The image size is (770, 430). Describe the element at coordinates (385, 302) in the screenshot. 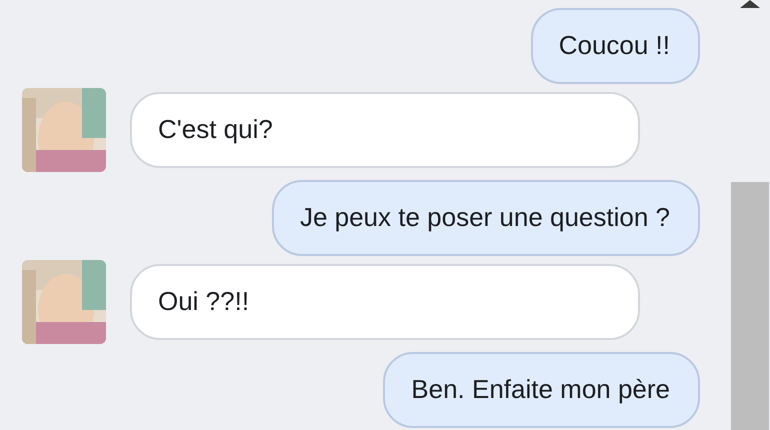

I see `received-message: Oui ??!!` at that location.